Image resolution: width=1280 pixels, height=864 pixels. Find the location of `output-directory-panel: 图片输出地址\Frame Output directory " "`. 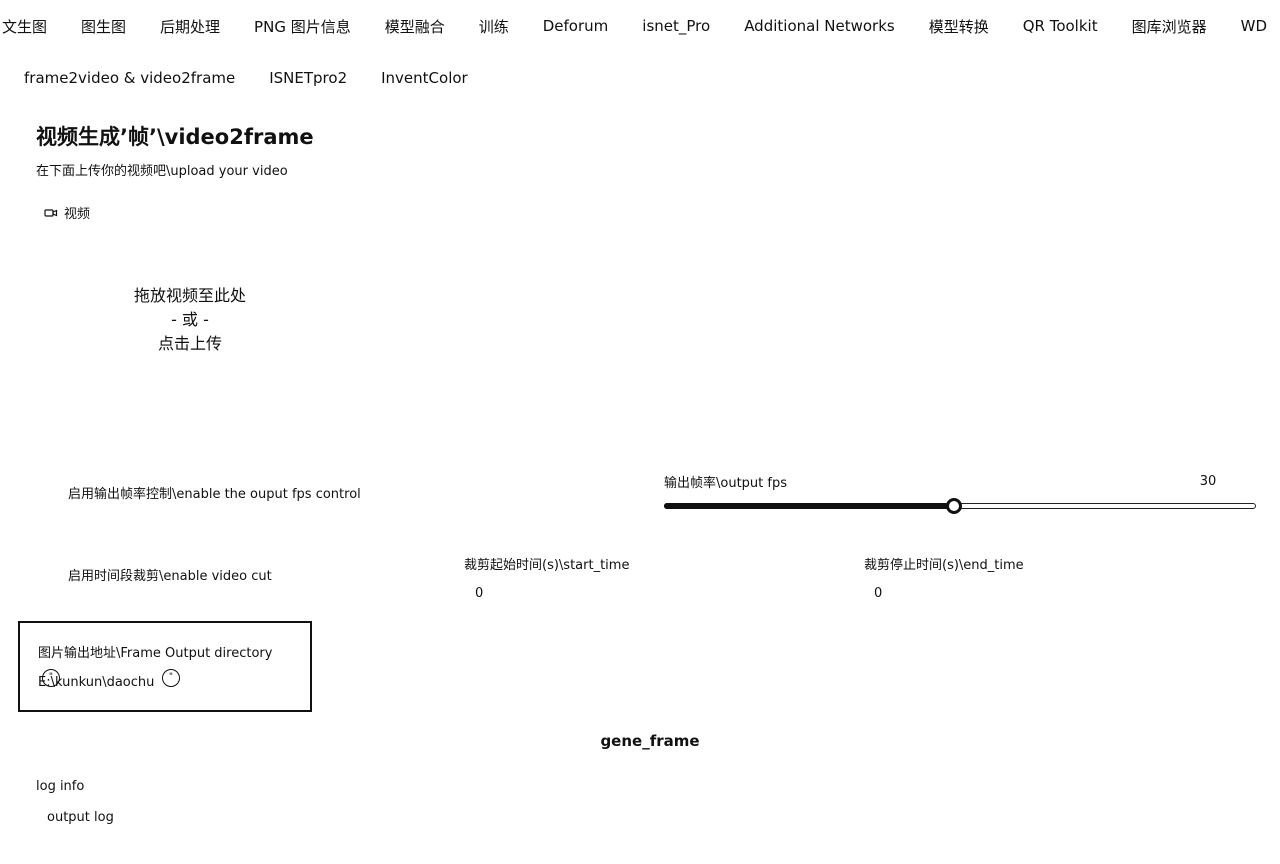

output-directory-panel: 图片输出地址\Frame Output directory " " is located at coordinates (165, 666).